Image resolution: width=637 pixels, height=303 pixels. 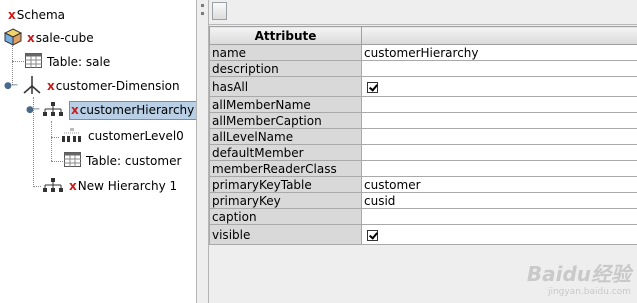 What do you see at coordinates (285, 168) in the screenshot?
I see `attribute-name-cell: memberReaderClass` at bounding box center [285, 168].